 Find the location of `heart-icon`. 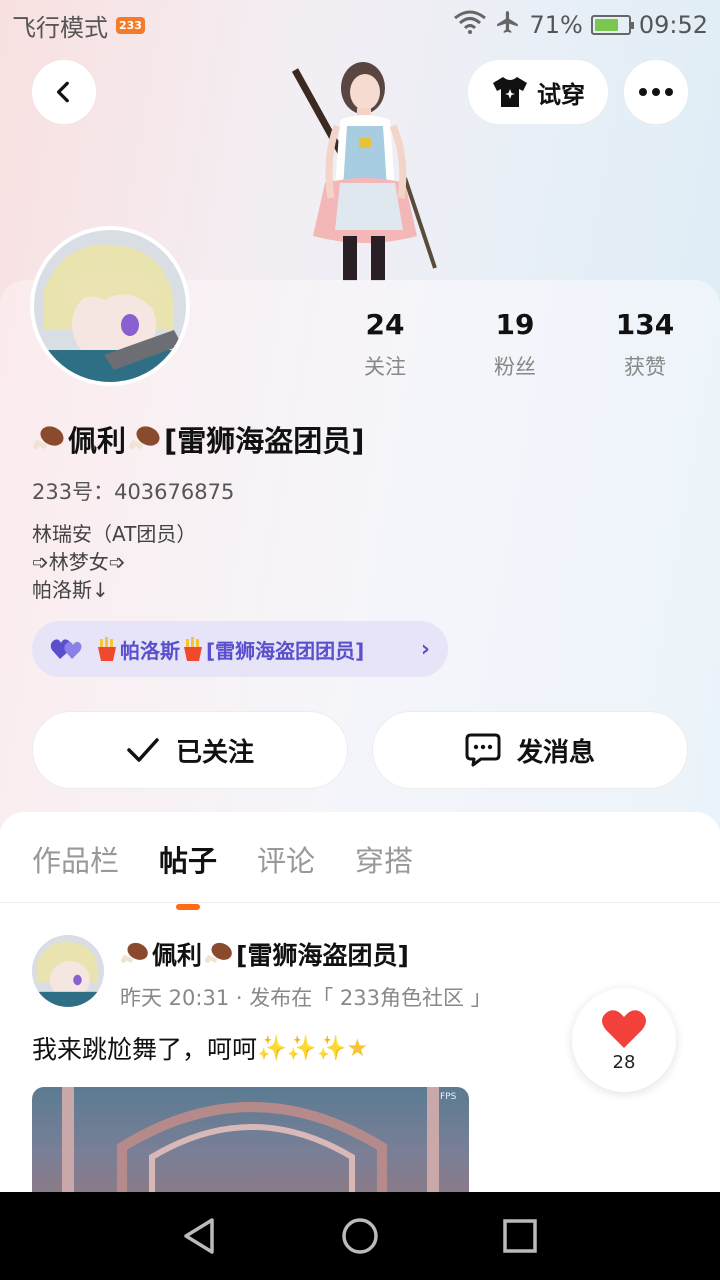

heart-icon is located at coordinates (624, 1028).